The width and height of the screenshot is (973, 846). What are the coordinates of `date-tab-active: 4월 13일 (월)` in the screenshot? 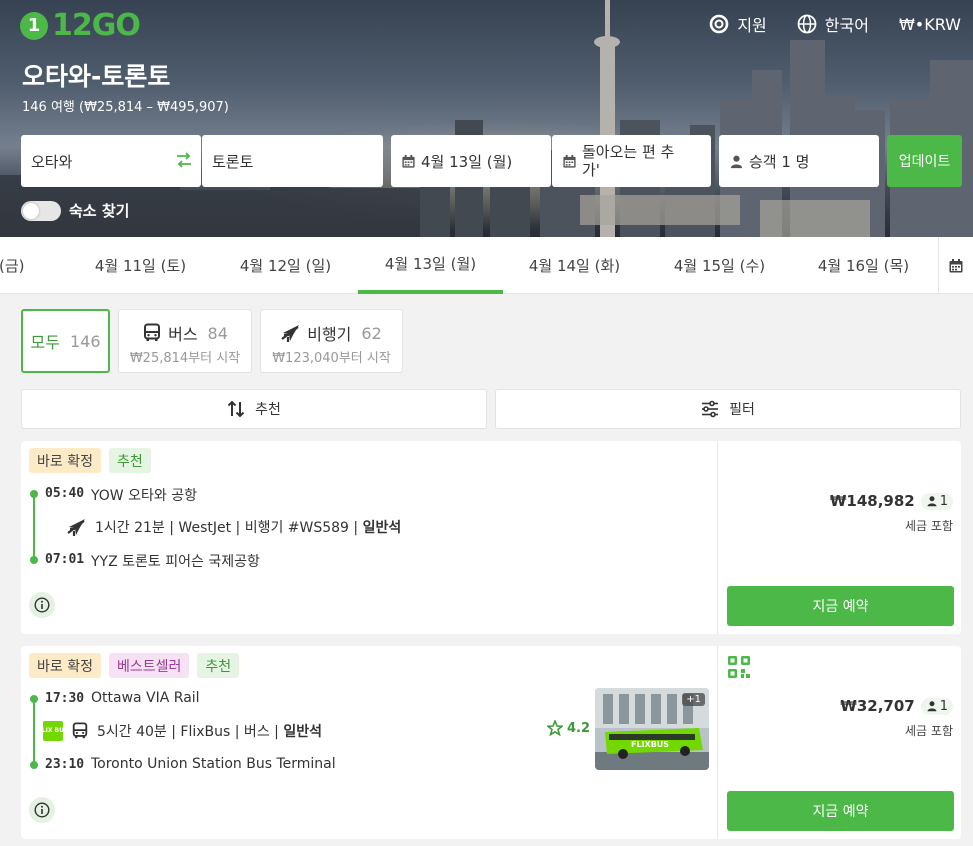 It's located at (430, 265).